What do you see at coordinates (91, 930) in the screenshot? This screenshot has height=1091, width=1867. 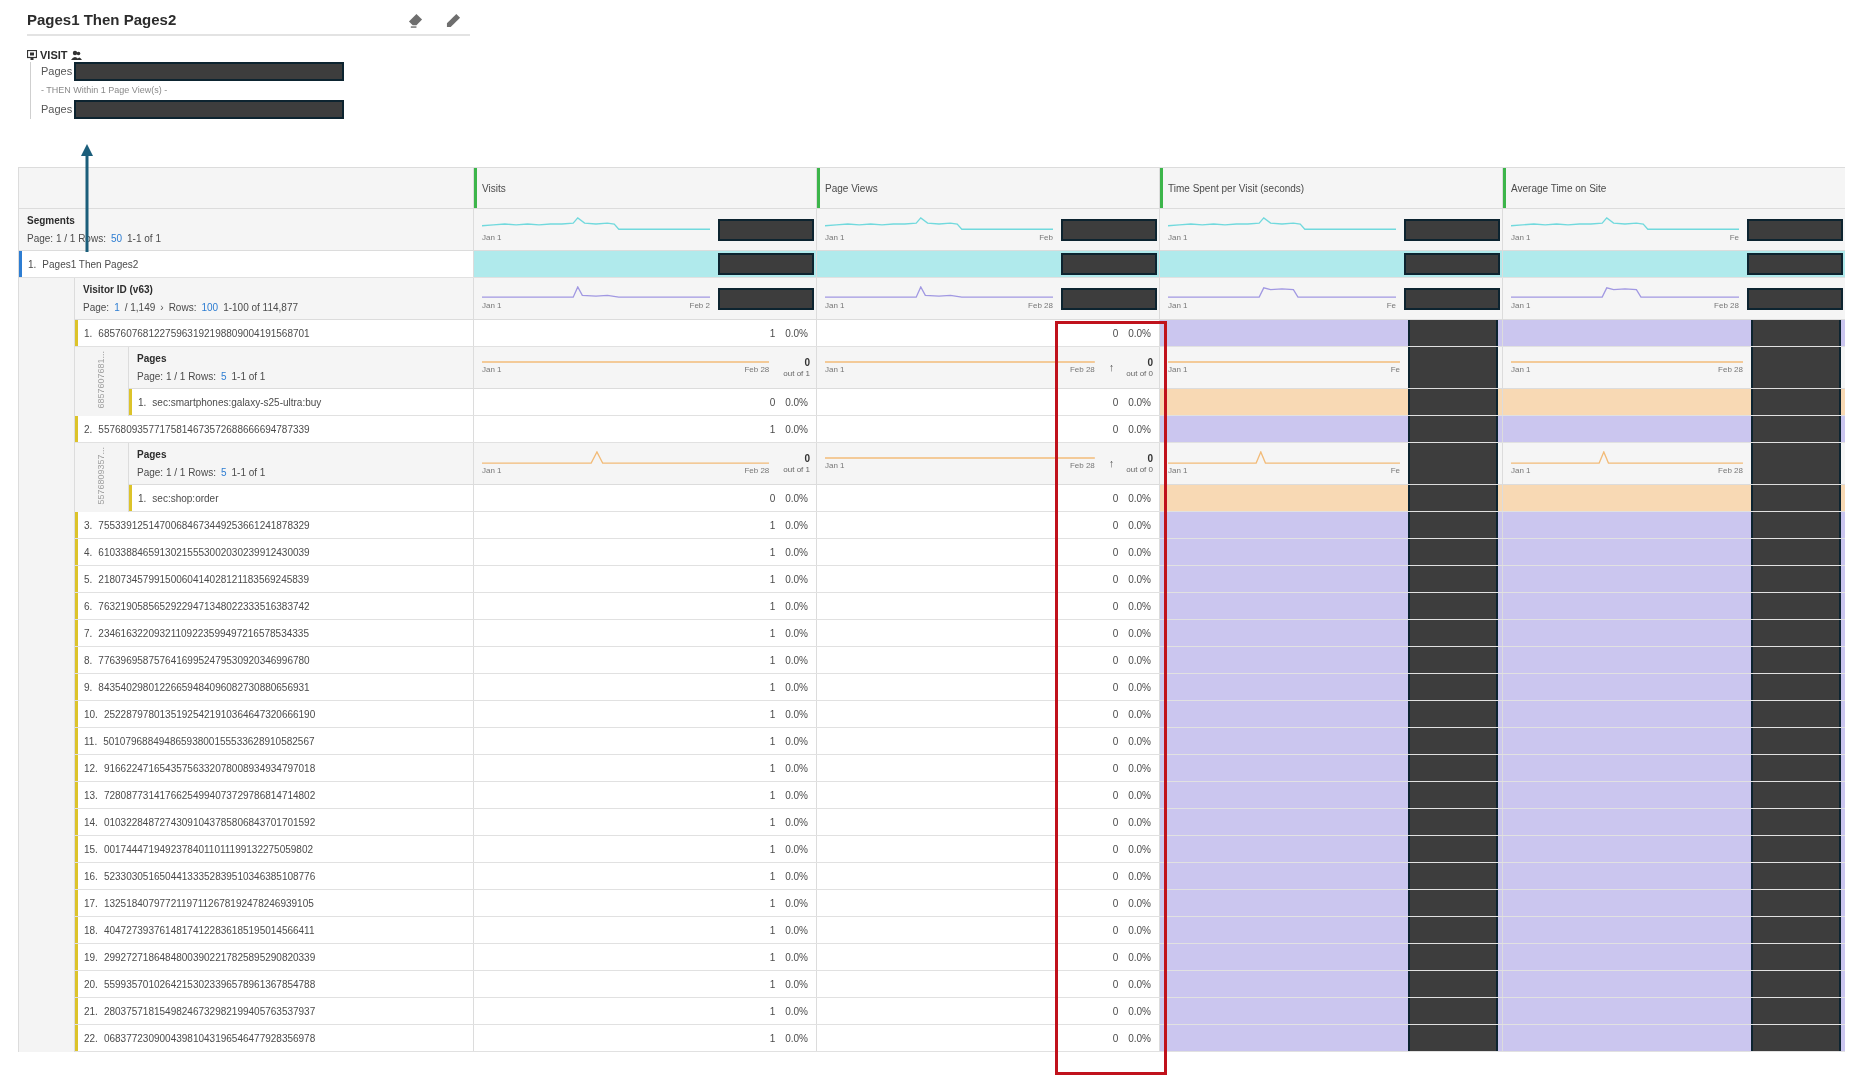 I see `row-number: 18.` at bounding box center [91, 930].